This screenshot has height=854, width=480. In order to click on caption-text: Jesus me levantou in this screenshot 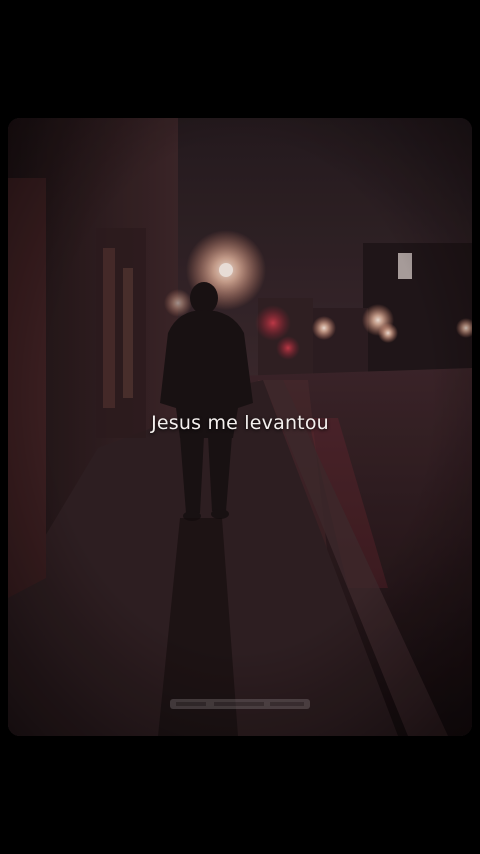, I will do `click(240, 423)`.